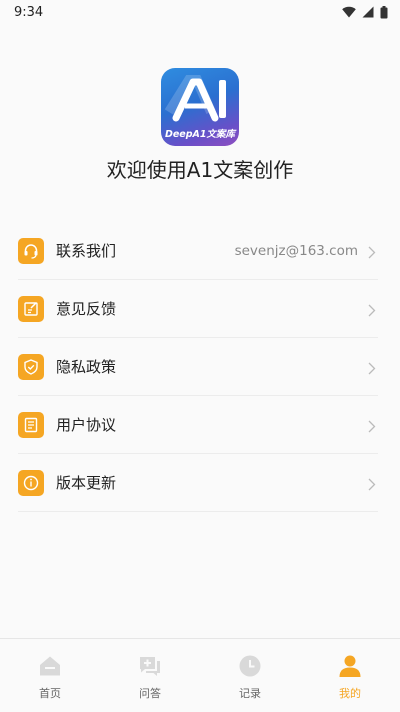  I want to click on chat-plus-icon, so click(150, 666).